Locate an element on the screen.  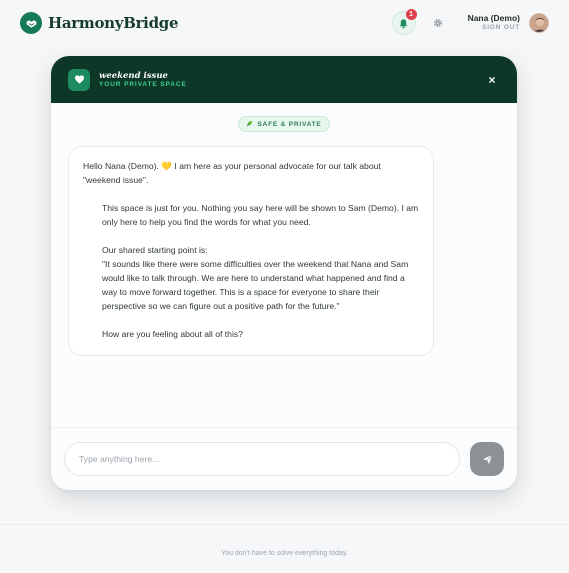
bell-icon is located at coordinates (403, 23).